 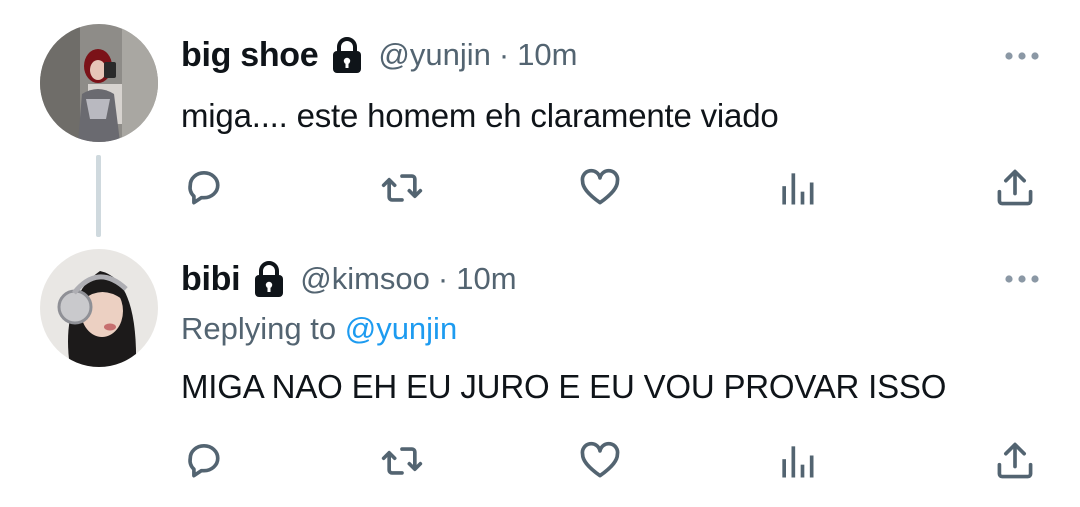 I want to click on tweet-text: miga.... este homem eh claramente viado, so click(x=480, y=115).